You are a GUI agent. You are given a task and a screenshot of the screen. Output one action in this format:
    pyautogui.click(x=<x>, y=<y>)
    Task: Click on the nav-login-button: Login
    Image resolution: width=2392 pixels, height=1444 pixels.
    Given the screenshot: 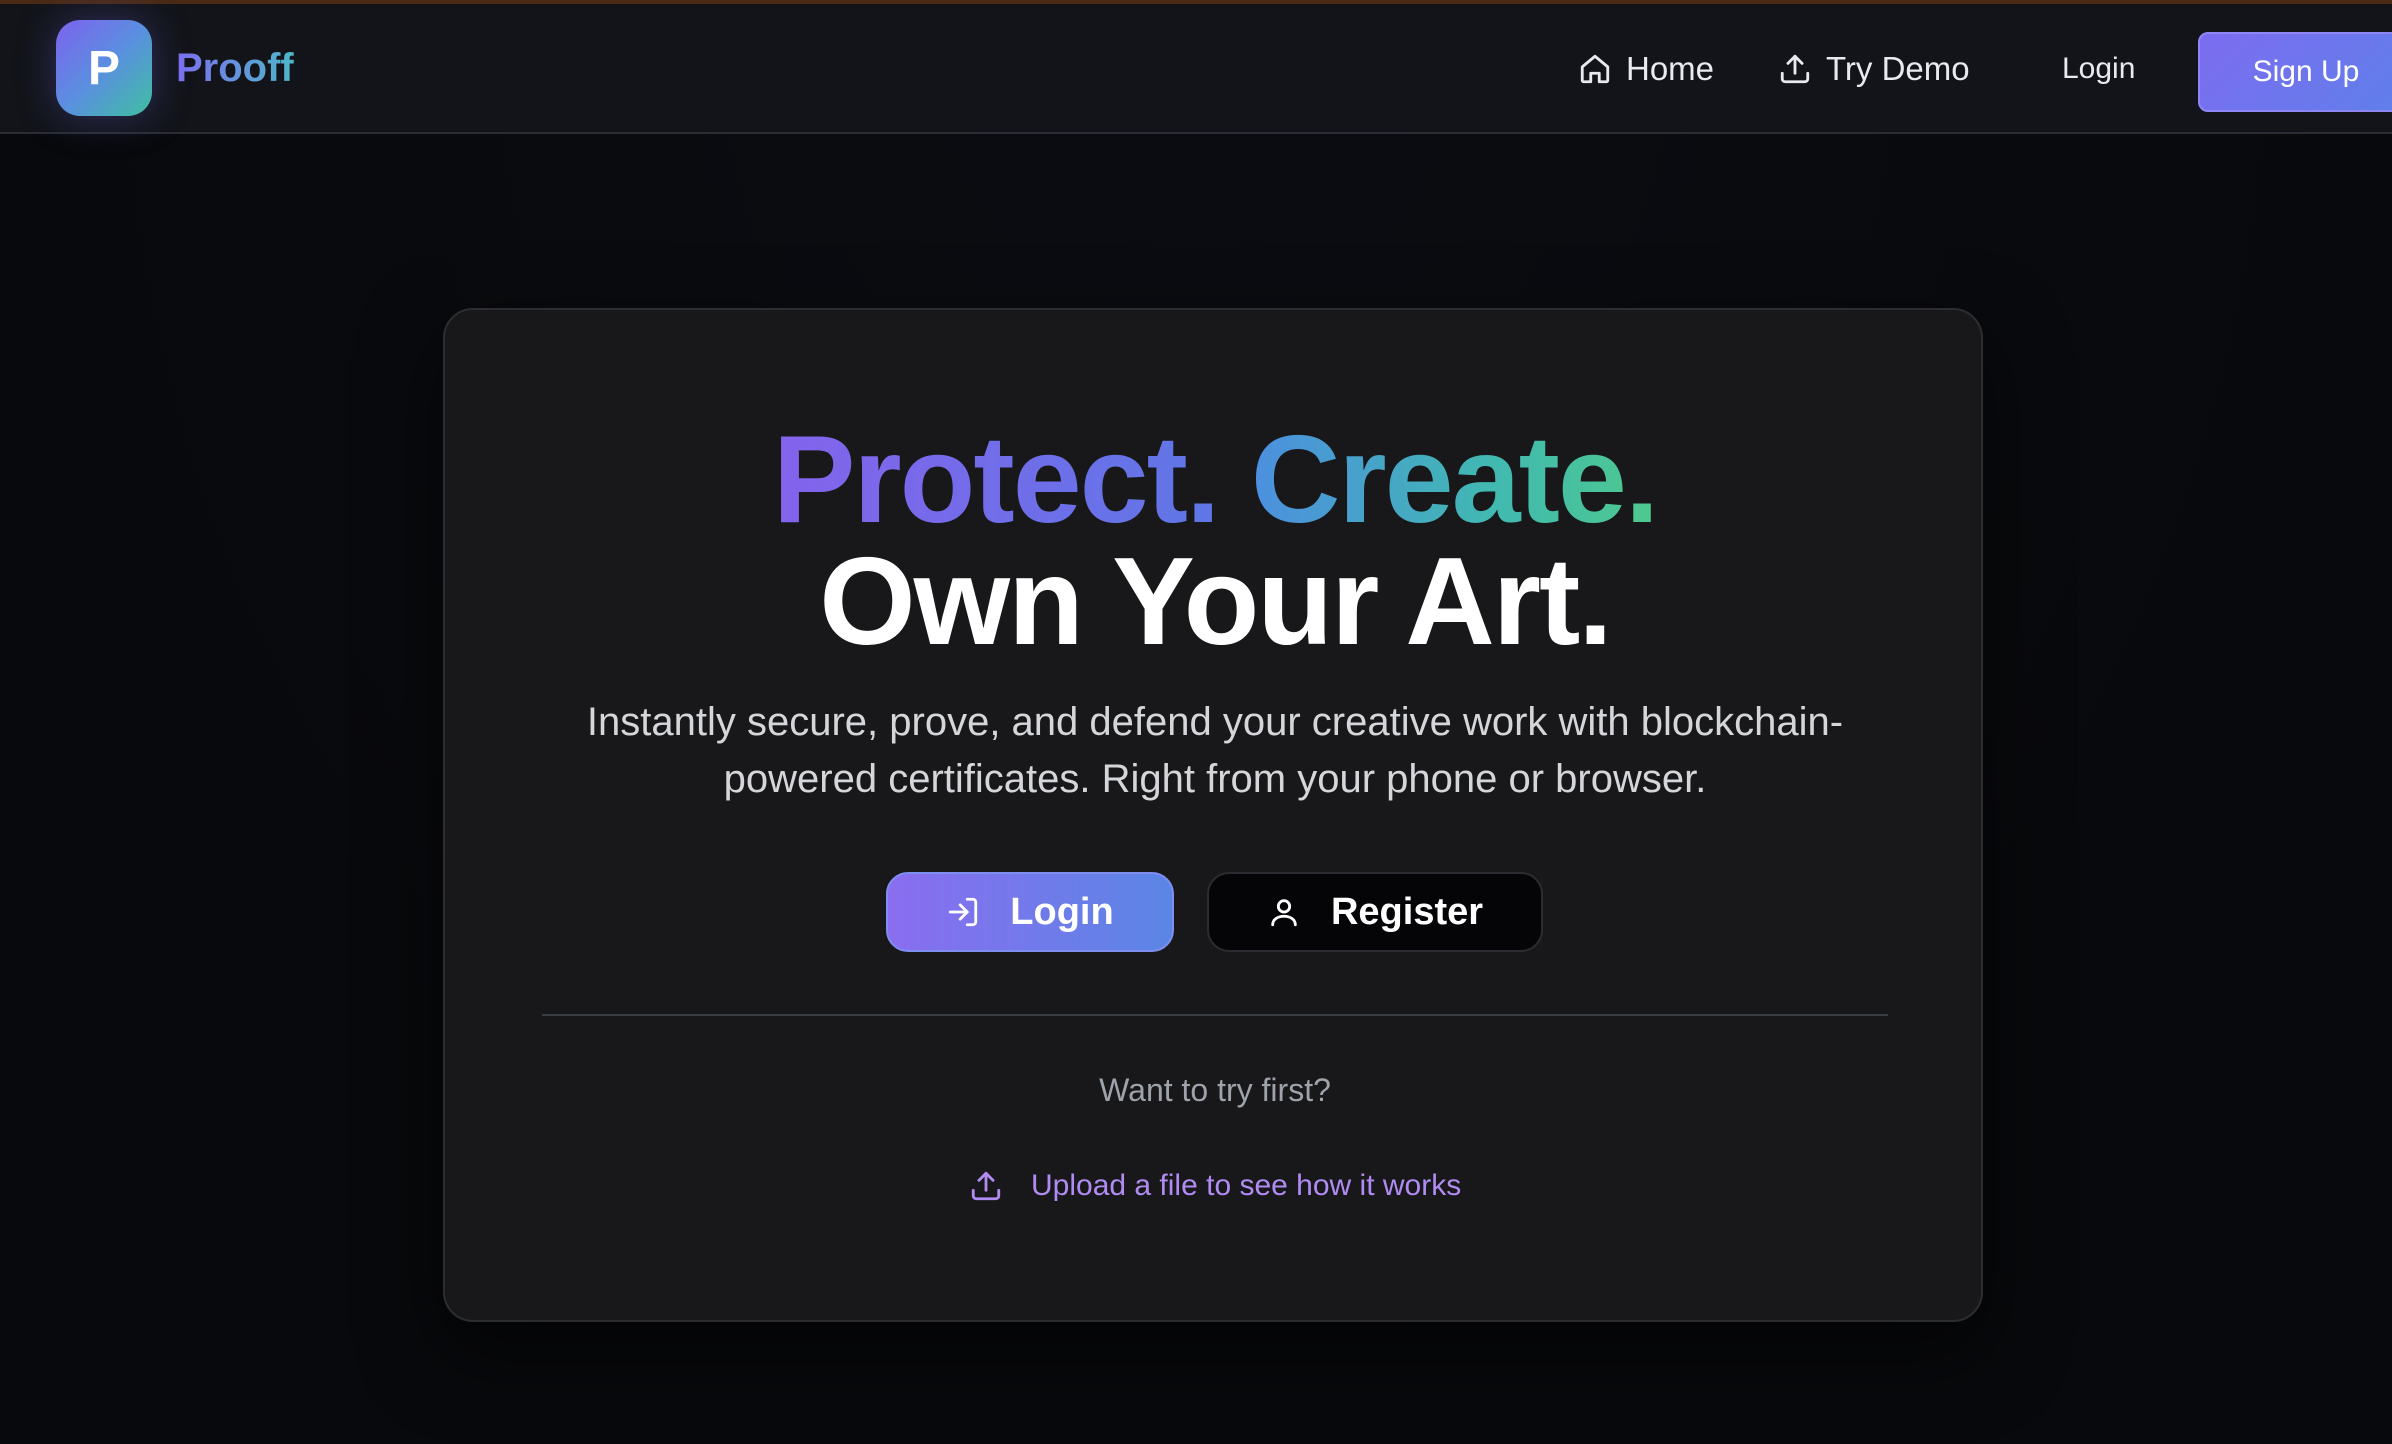 What is the action you would take?
    pyautogui.click(x=2098, y=69)
    